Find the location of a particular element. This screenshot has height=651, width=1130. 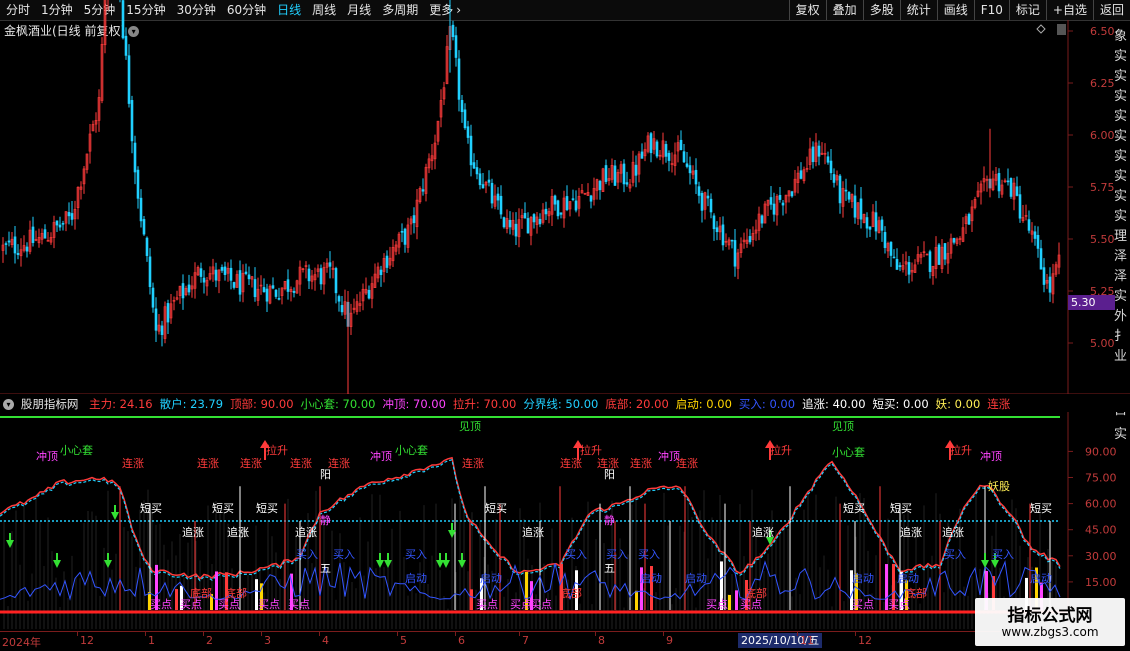

signal-label-yaogu: 妖股 is located at coordinates (999, 486).